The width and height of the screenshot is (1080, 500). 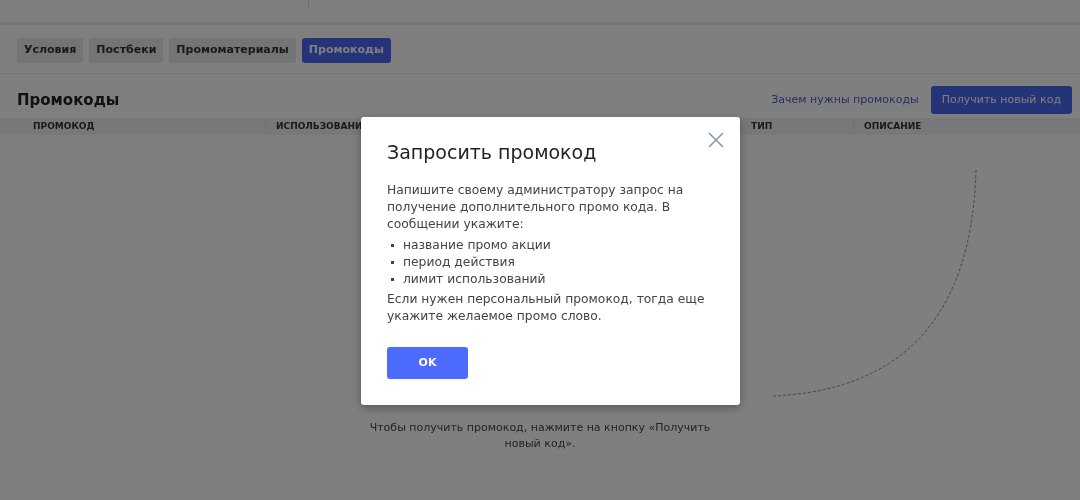 What do you see at coordinates (126, 50) in the screenshot?
I see `tab: Постбеки` at bounding box center [126, 50].